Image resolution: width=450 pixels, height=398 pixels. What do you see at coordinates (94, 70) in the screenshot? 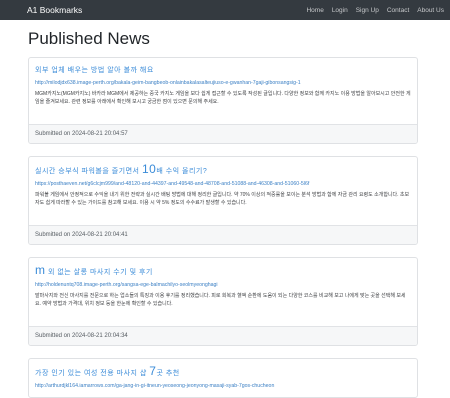
I see `title-text: 외부 업체 배우는 방법 알아 볼까 해요` at bounding box center [94, 70].